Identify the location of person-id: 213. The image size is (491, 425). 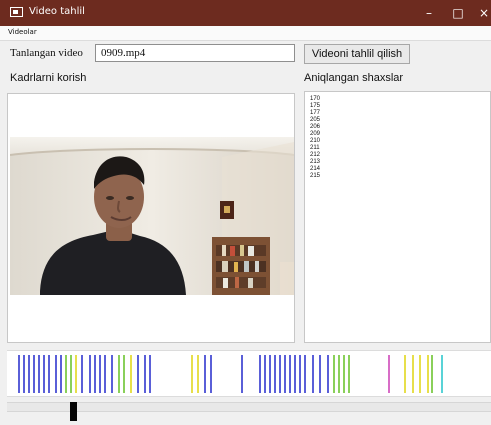
(315, 162).